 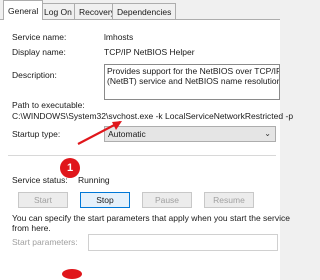 I want to click on tab-general: General, so click(x=23, y=10).